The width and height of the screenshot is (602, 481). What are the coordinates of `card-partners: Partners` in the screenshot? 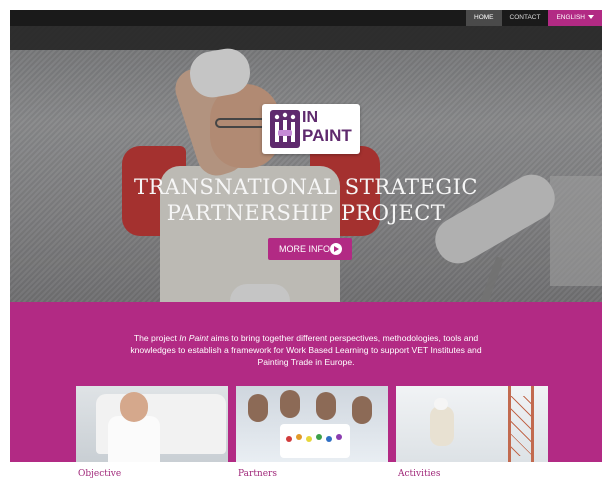 It's located at (312, 433).